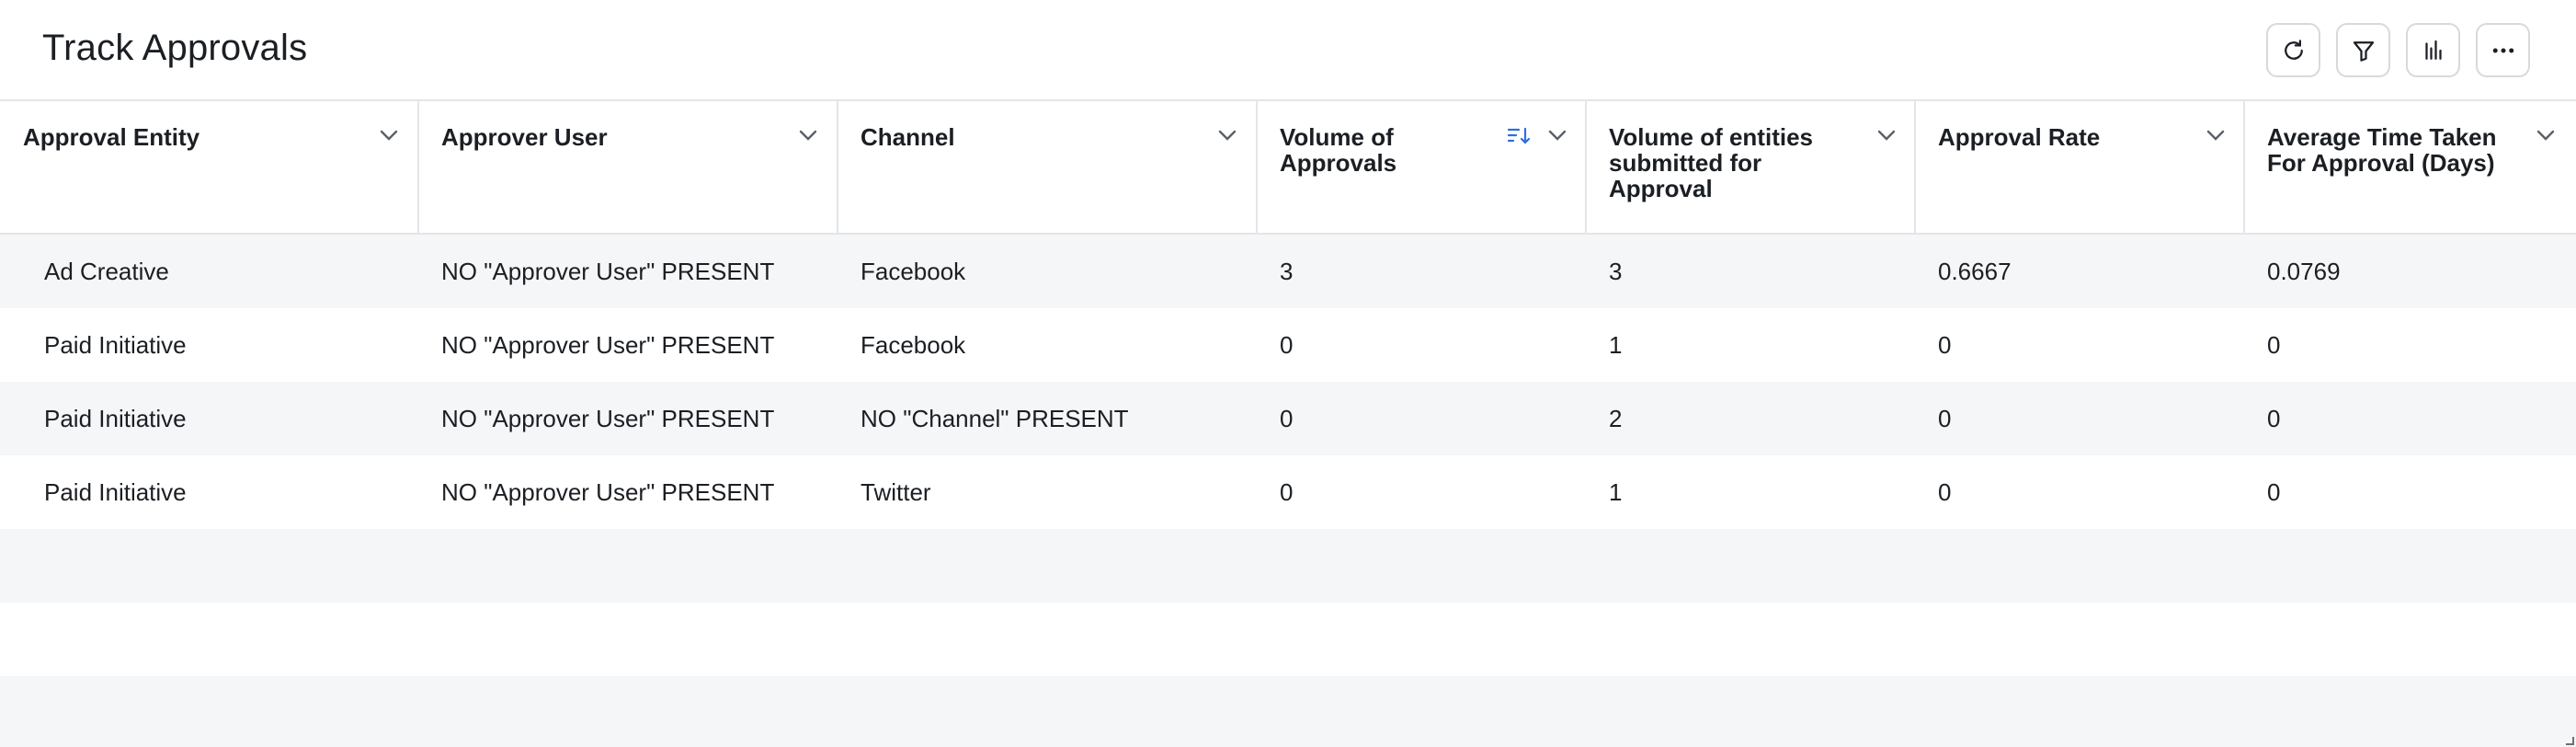  I want to click on cell-approval-entity: Ad Creative, so click(106, 271).